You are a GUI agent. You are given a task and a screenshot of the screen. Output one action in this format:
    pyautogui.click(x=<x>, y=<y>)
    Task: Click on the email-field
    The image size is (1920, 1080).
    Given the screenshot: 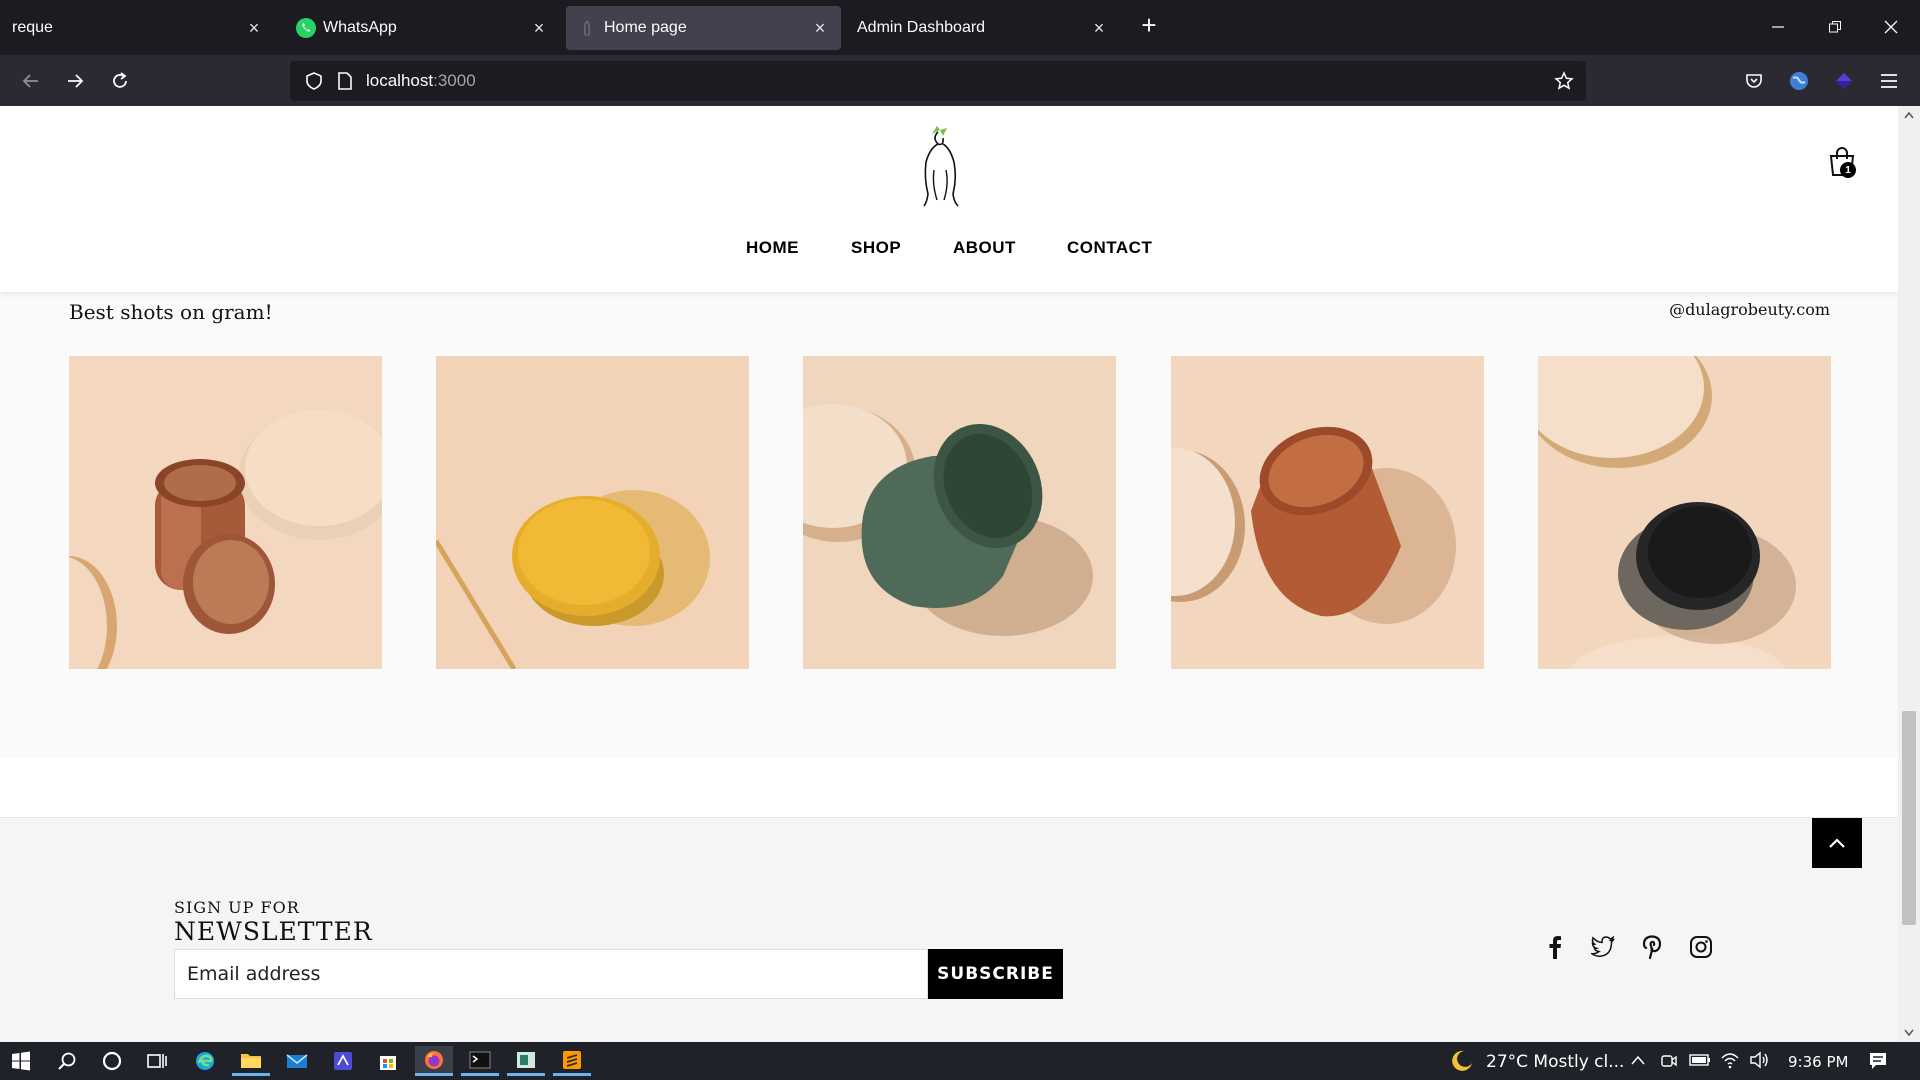 What is the action you would take?
    pyautogui.click(x=551, y=974)
    